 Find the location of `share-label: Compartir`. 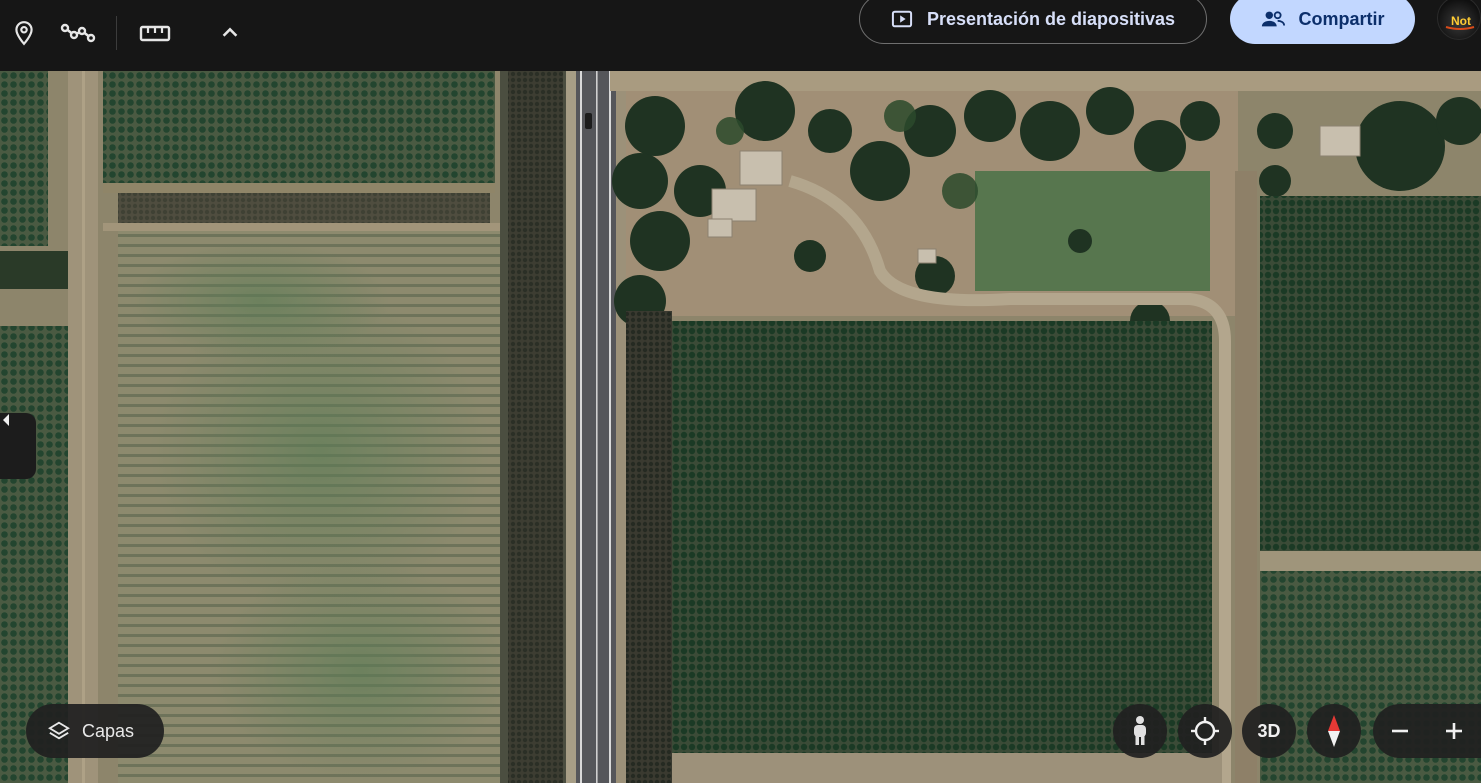

share-label: Compartir is located at coordinates (1341, 18).